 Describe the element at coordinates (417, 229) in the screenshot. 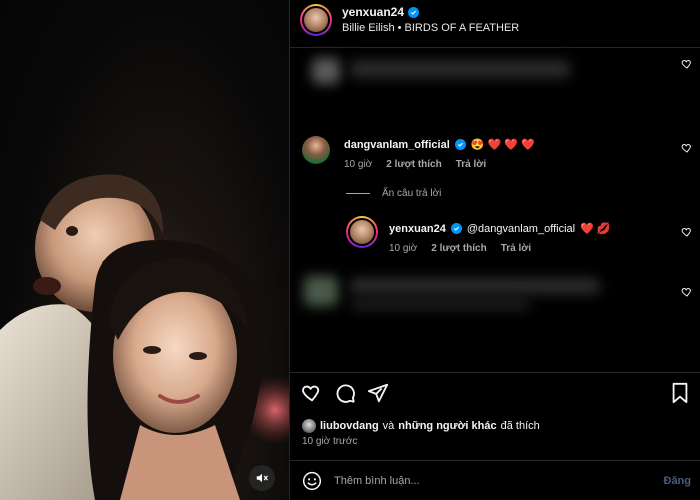

I see `reply-username: yenxuan24` at that location.